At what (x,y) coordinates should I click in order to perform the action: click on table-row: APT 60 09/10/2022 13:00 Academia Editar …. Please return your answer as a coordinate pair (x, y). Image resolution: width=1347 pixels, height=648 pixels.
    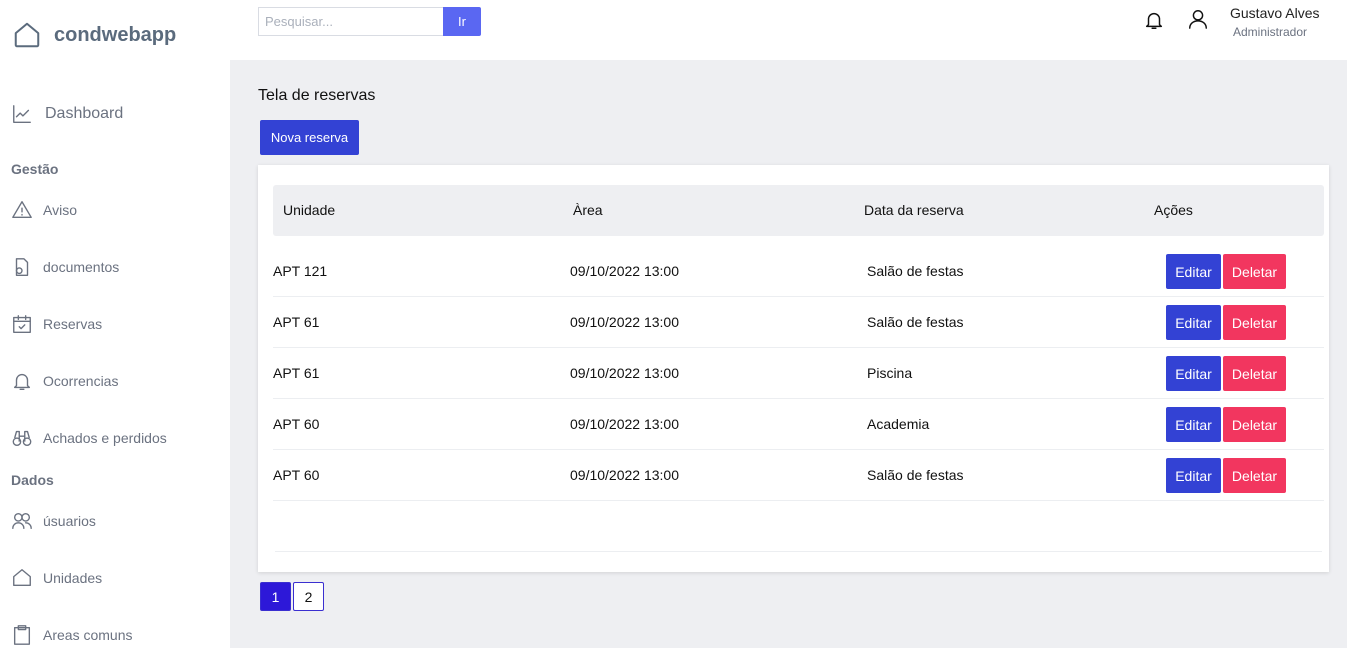
    Looking at the image, I should click on (798, 424).